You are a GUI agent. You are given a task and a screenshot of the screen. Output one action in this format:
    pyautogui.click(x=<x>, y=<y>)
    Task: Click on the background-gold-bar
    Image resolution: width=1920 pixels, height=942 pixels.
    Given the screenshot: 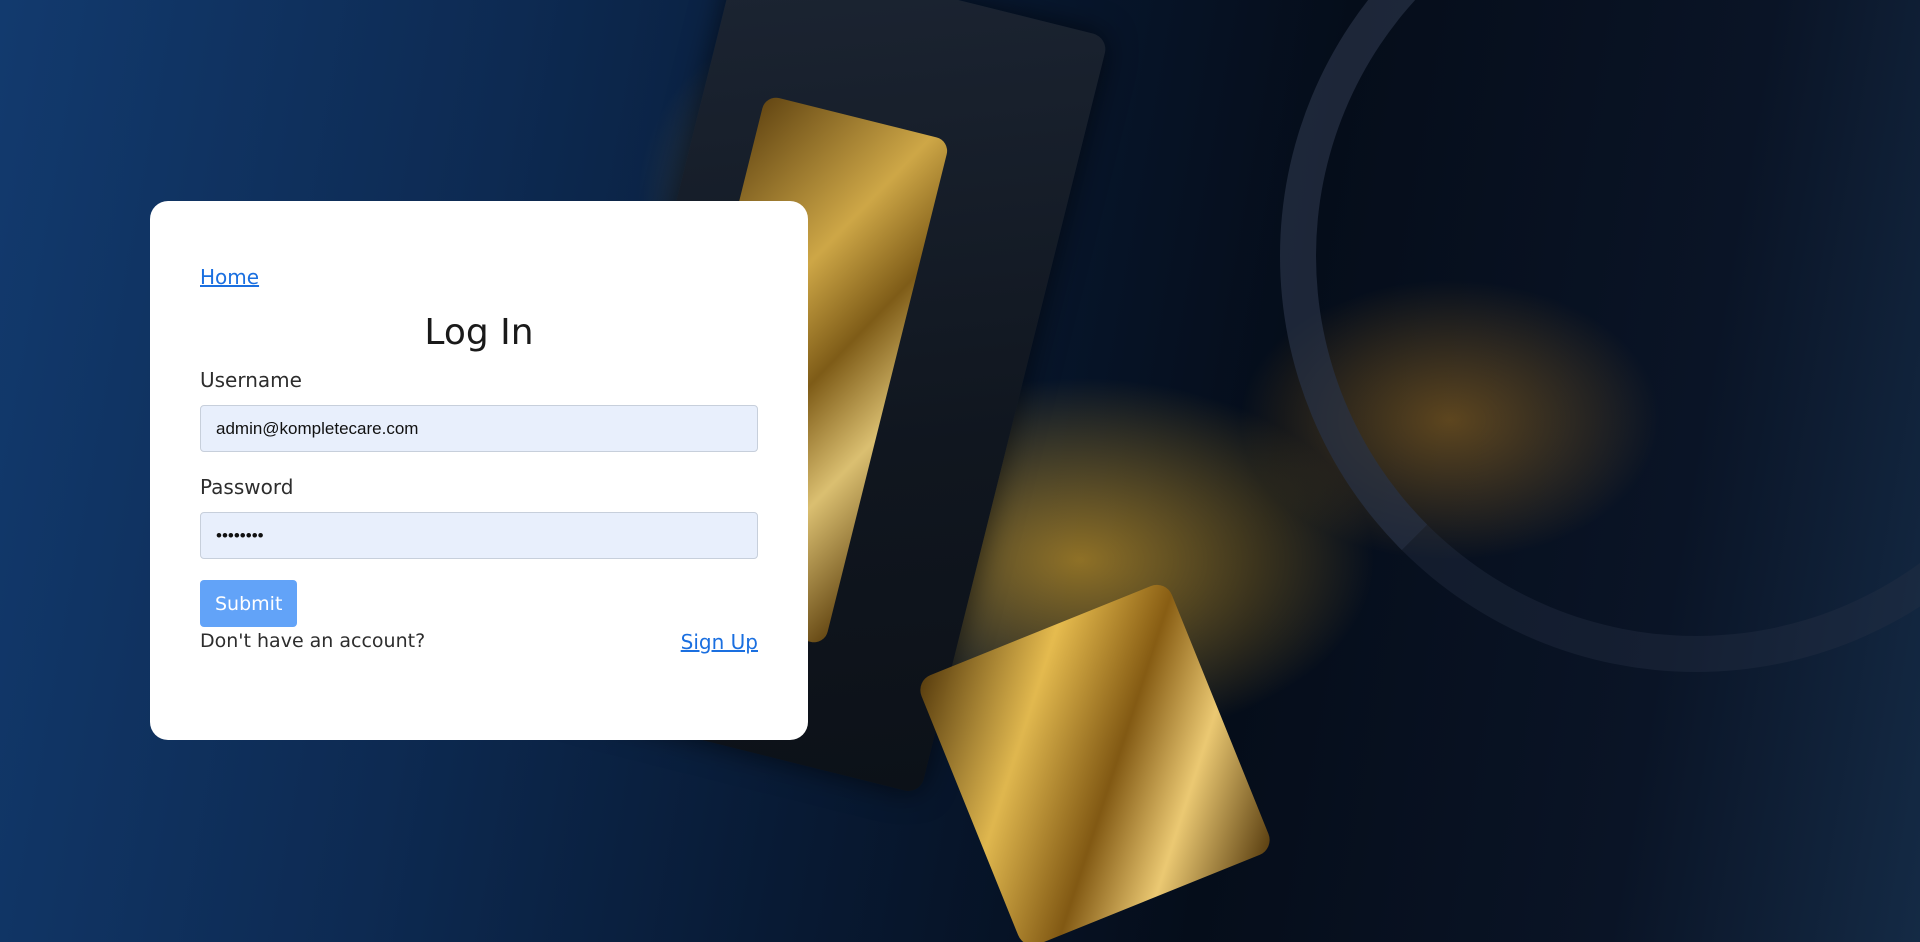 What is the action you would take?
    pyautogui.click(x=1095, y=760)
    